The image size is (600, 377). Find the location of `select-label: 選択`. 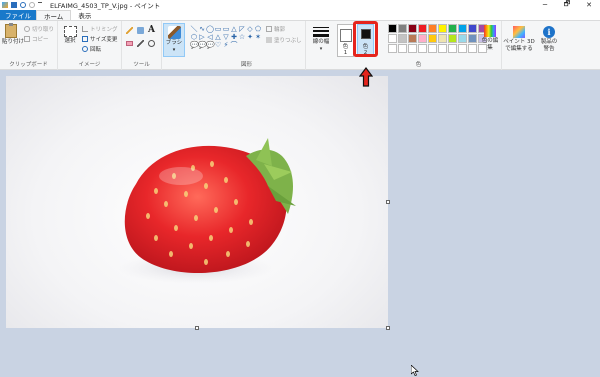

select-label: 選択 is located at coordinates (70, 41).